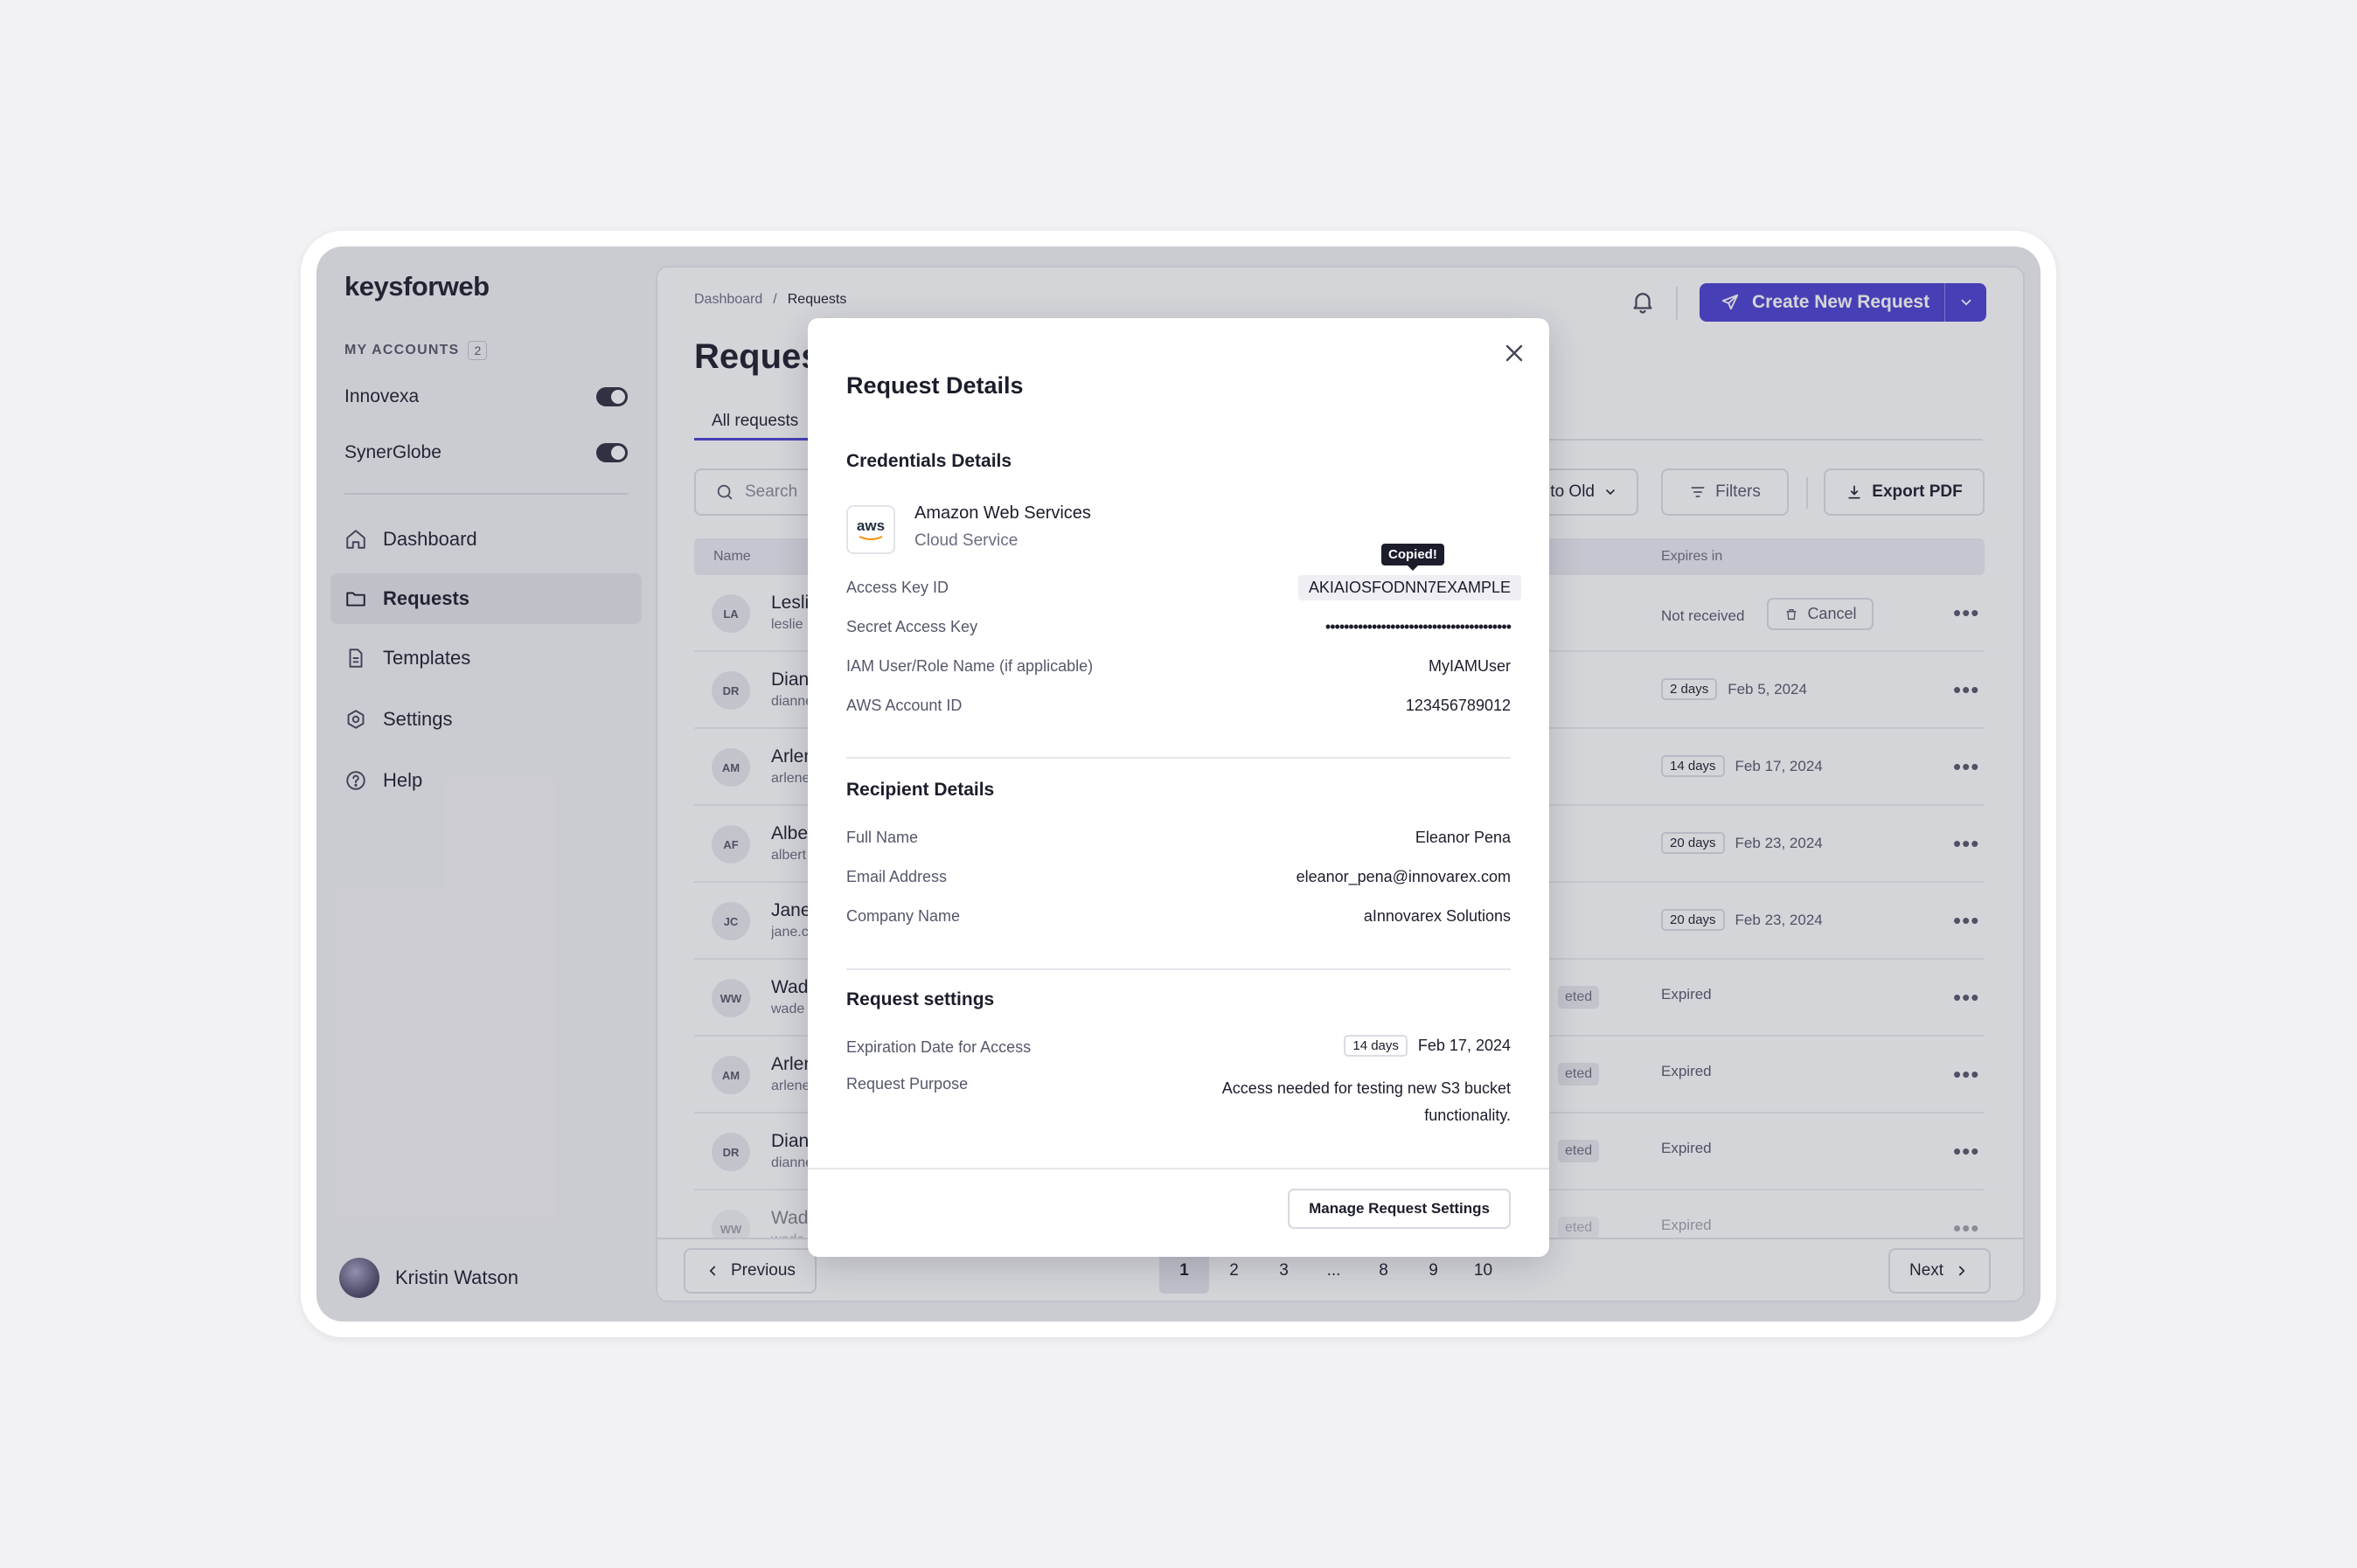  I want to click on field-label: Expiration Date for Access, so click(939, 1047).